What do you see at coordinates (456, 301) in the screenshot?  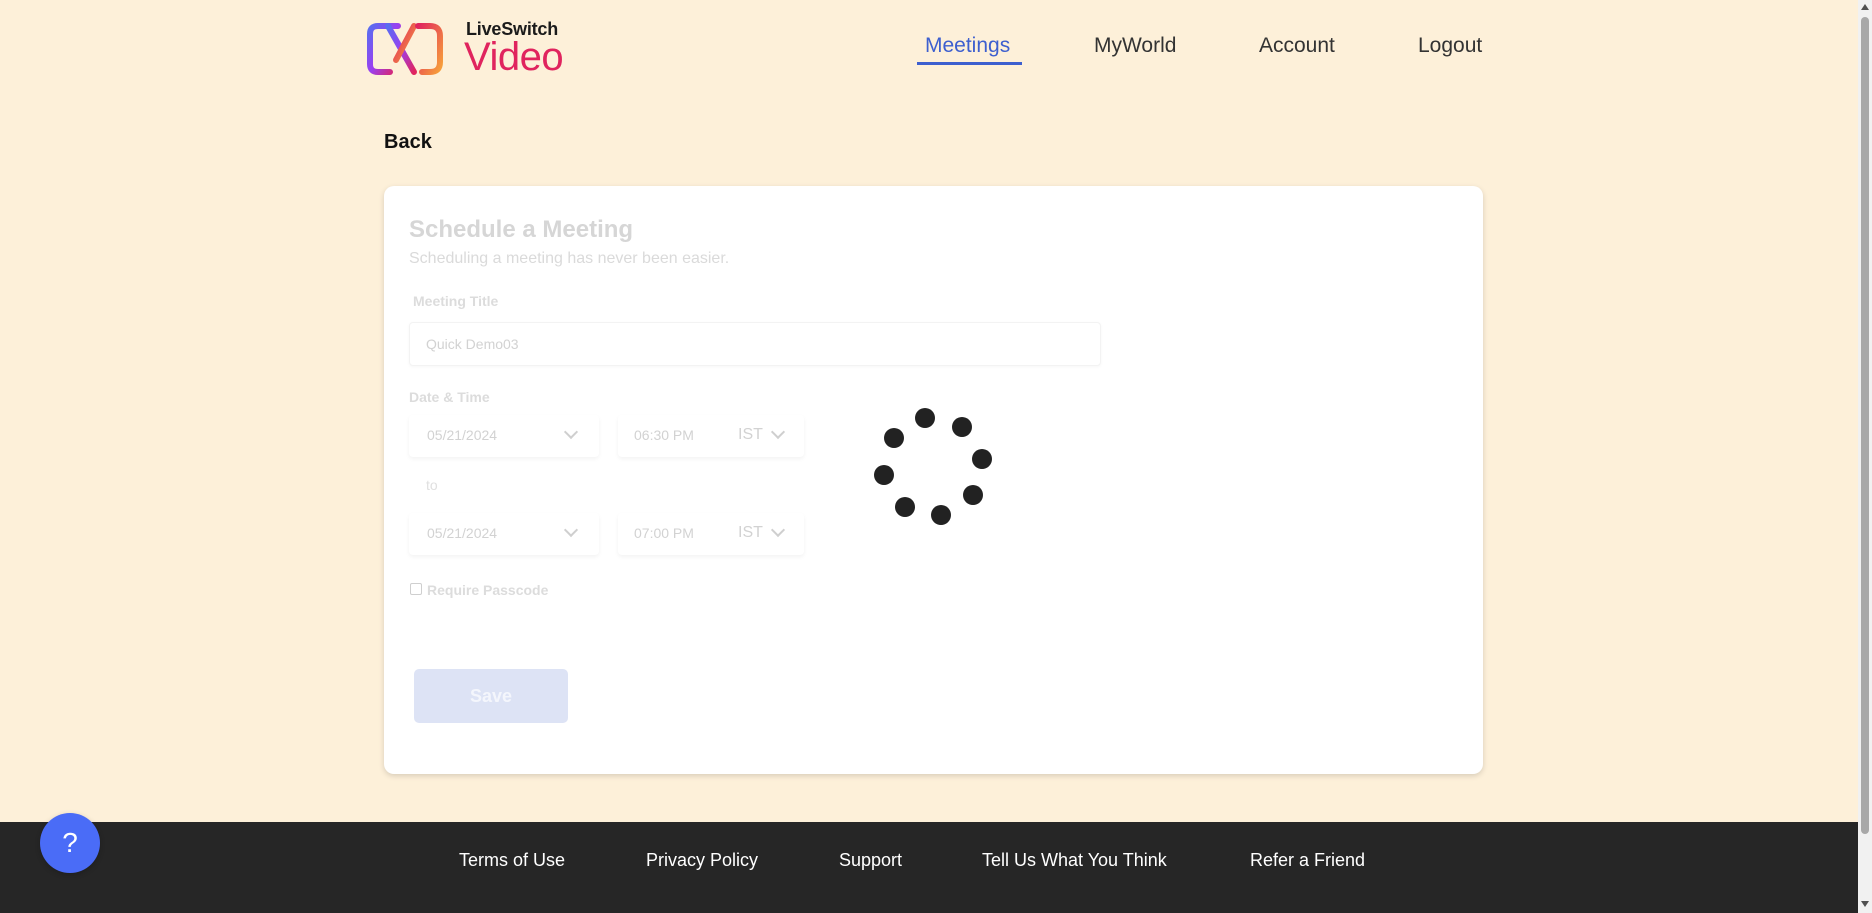 I see `meeting-title-label: Meeting Title` at bounding box center [456, 301].